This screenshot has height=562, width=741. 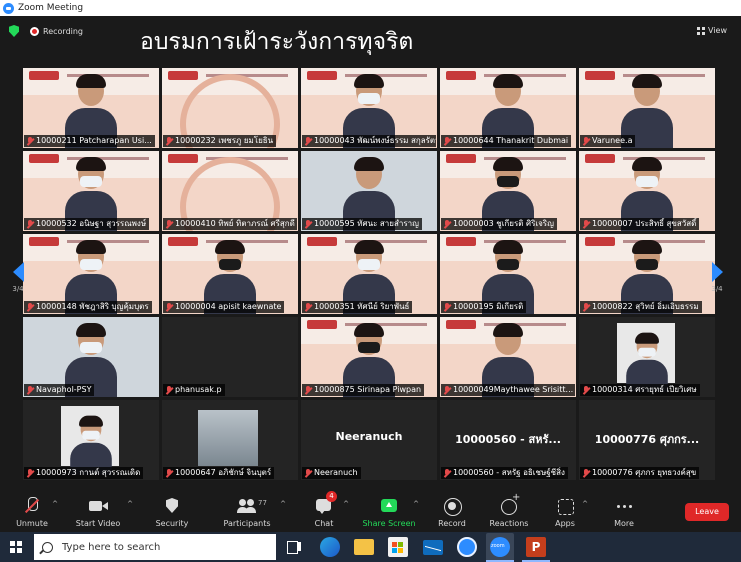 I want to click on share-screen-button: Share Screen, so click(x=389, y=509).